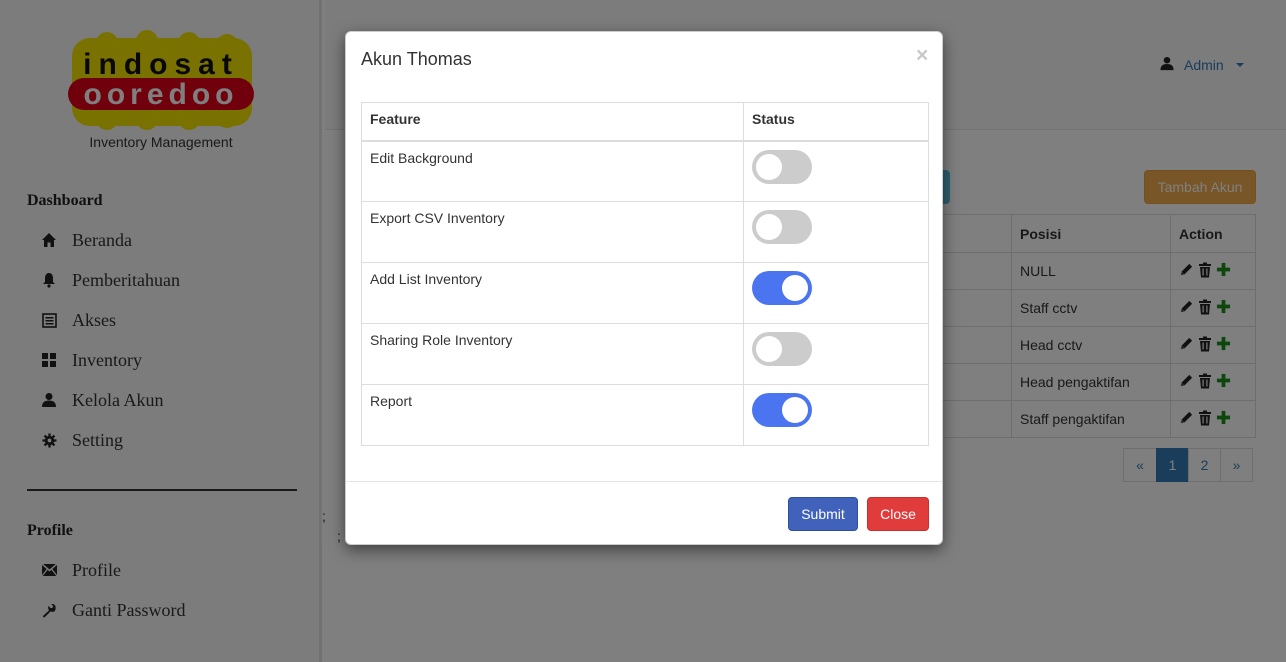 This screenshot has width=1286, height=662. What do you see at coordinates (552, 415) in the screenshot?
I see `feature-name: Report` at bounding box center [552, 415].